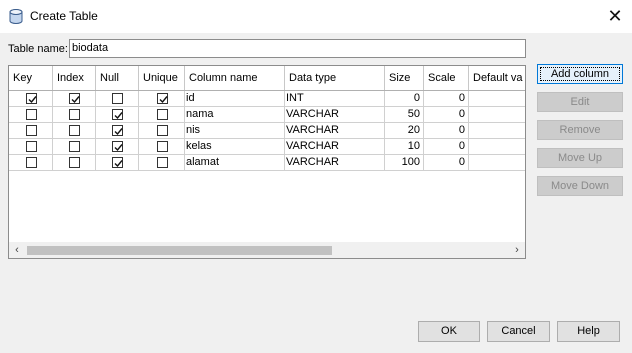 This screenshot has height=353, width=632. What do you see at coordinates (580, 186) in the screenshot?
I see `move-down-button: Move Down` at bounding box center [580, 186].